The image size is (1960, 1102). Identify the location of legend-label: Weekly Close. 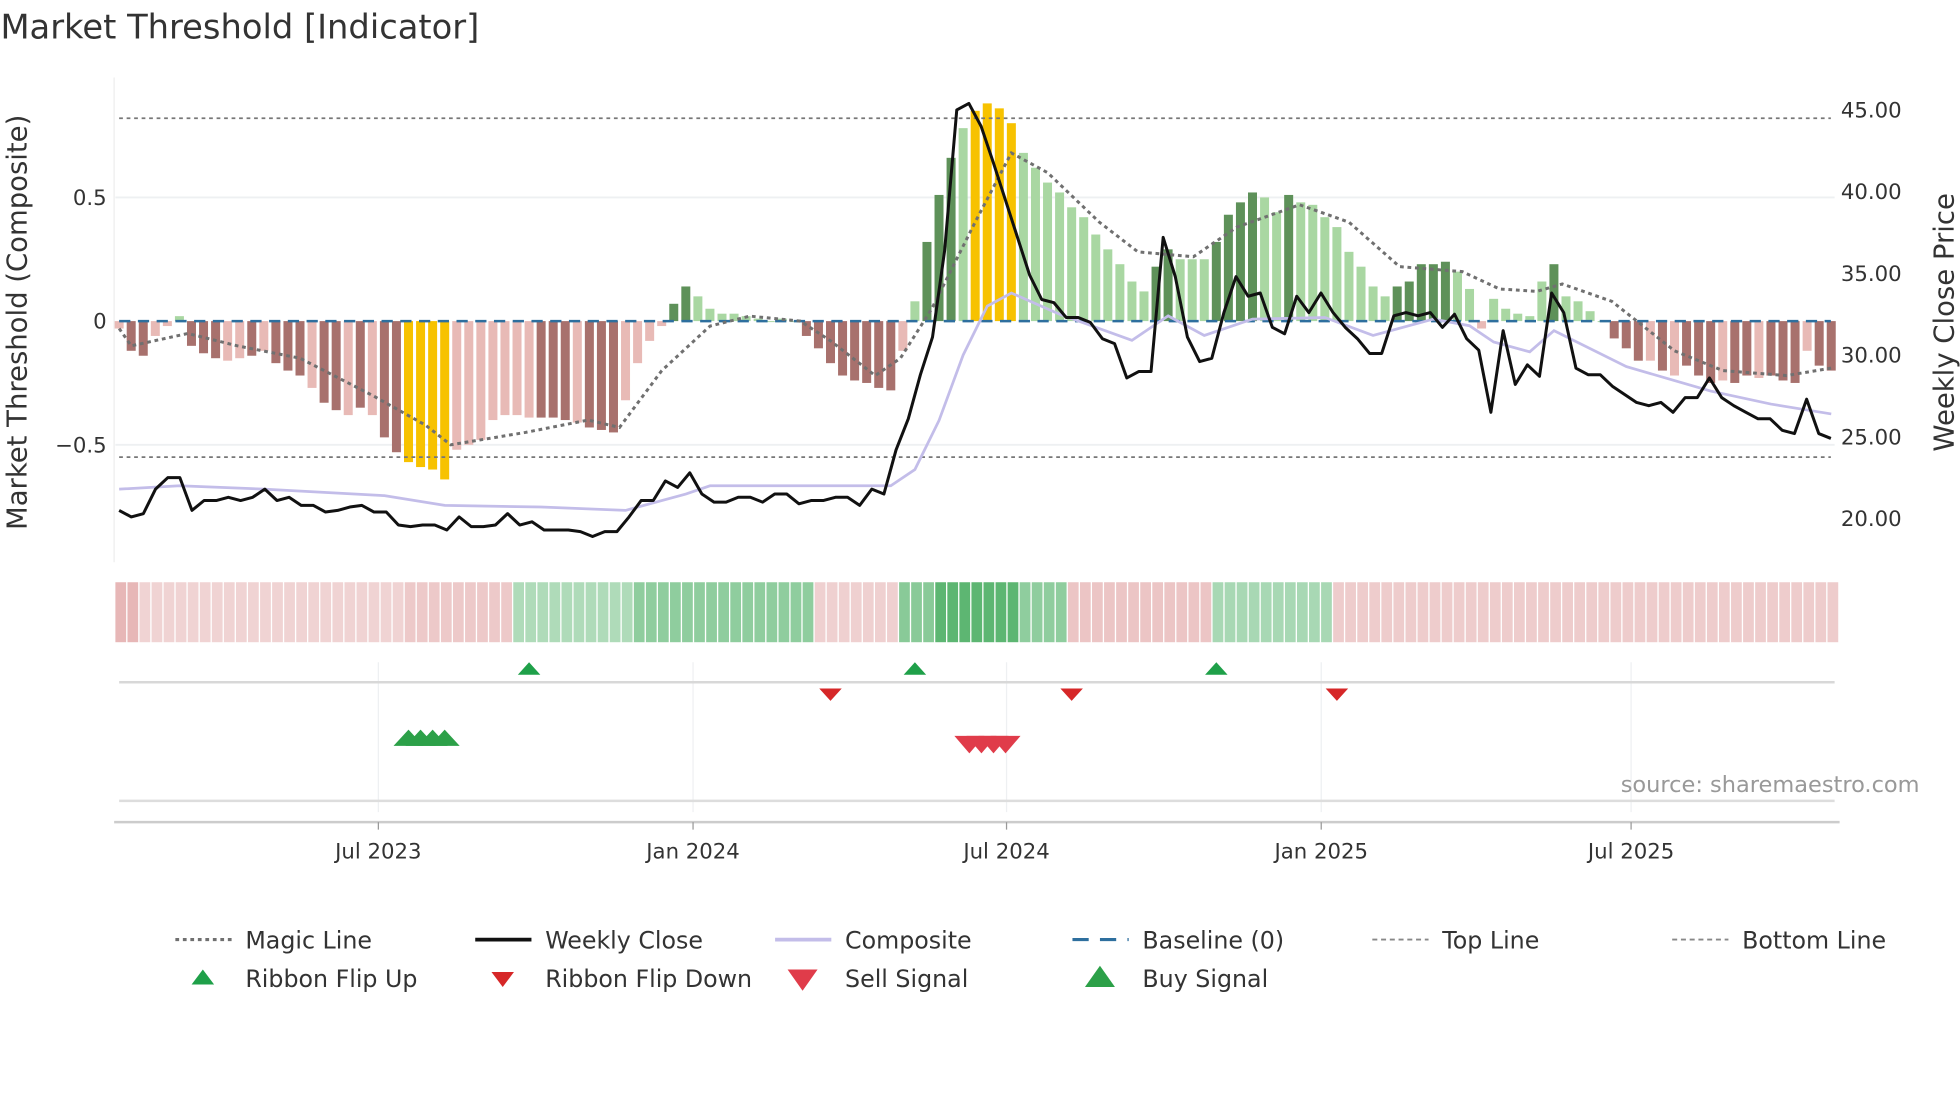
(624, 940).